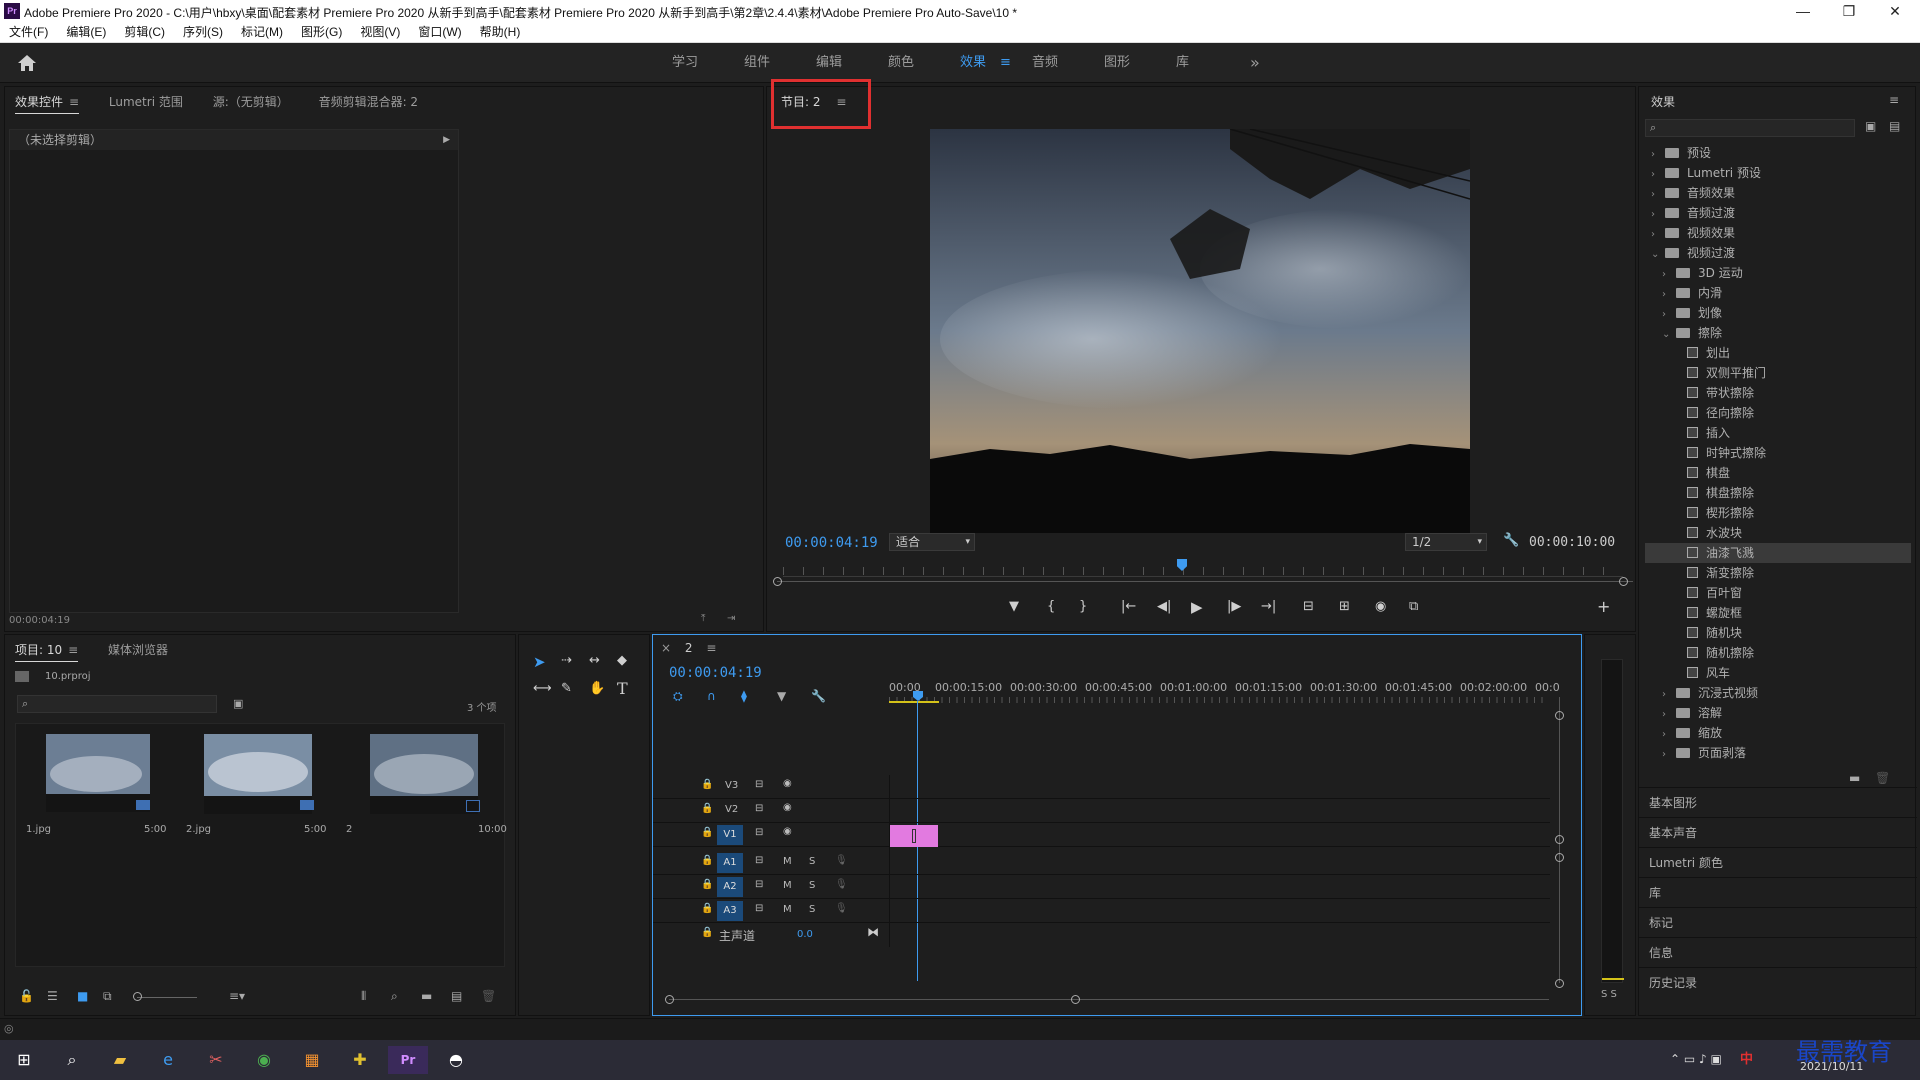 The height and width of the screenshot is (1080, 1920). What do you see at coordinates (688, 648) in the screenshot?
I see `timeline-tab: × 2 ≡` at bounding box center [688, 648].